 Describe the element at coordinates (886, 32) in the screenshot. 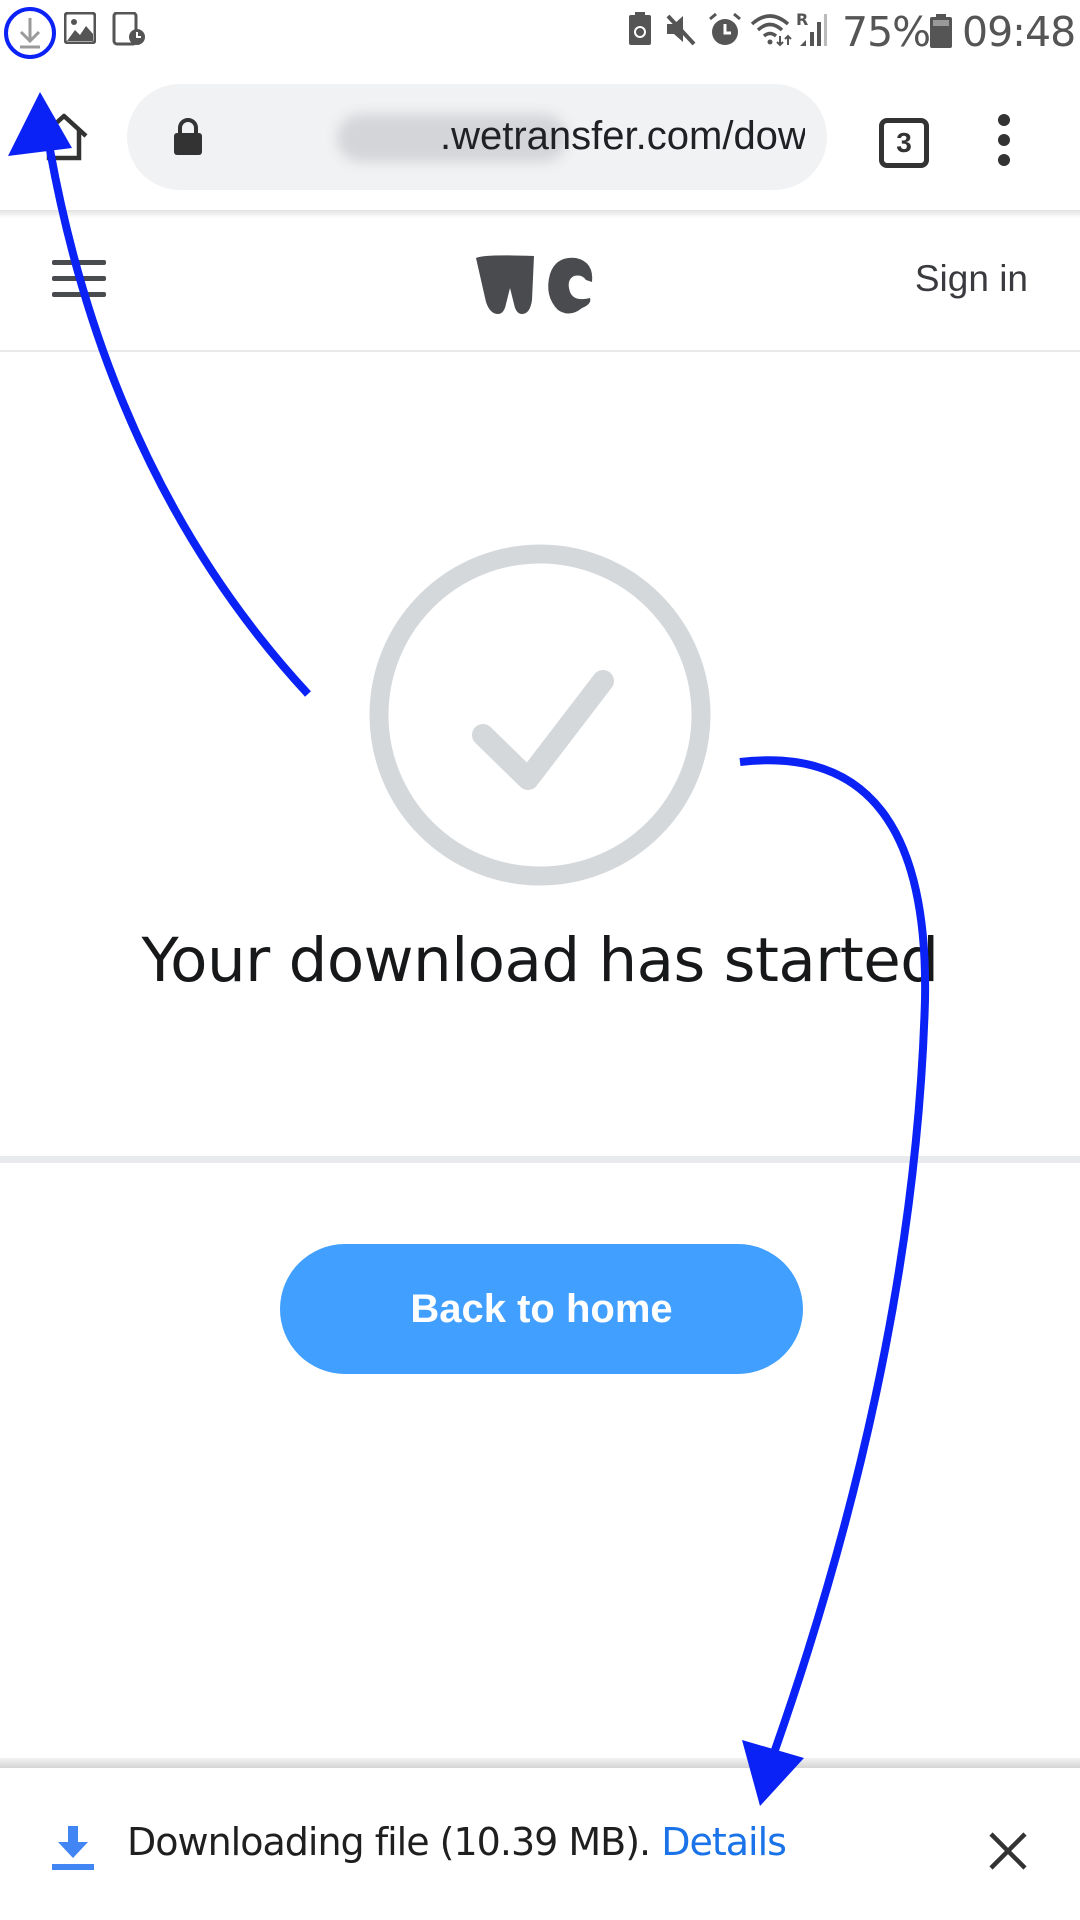

I see `battery-percent: 75%` at that location.